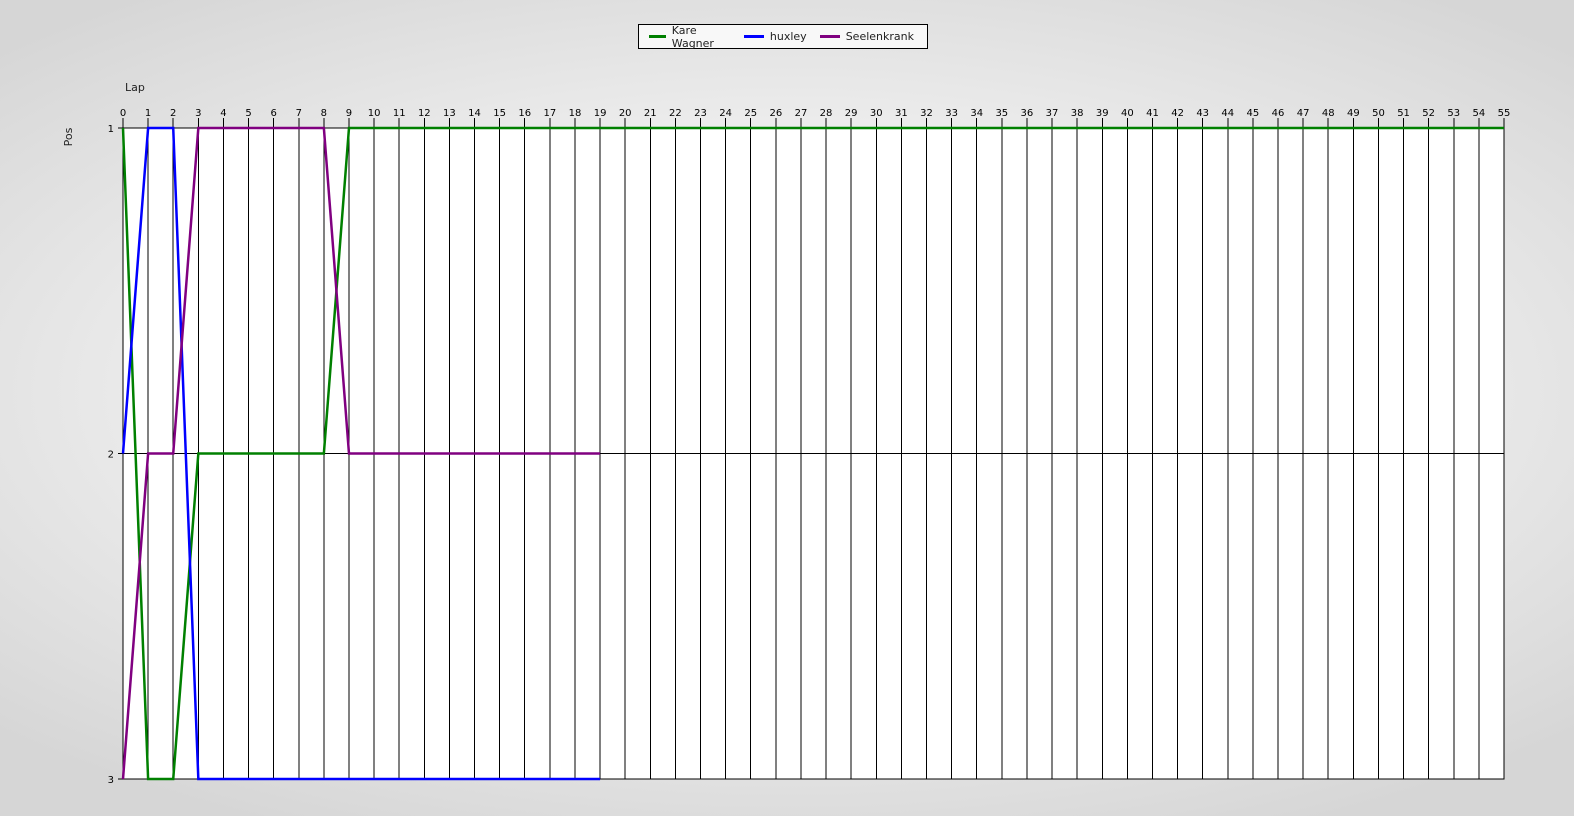 This screenshot has height=816, width=1574. What do you see at coordinates (173, 113) in the screenshot?
I see `x-tick-label: 2` at bounding box center [173, 113].